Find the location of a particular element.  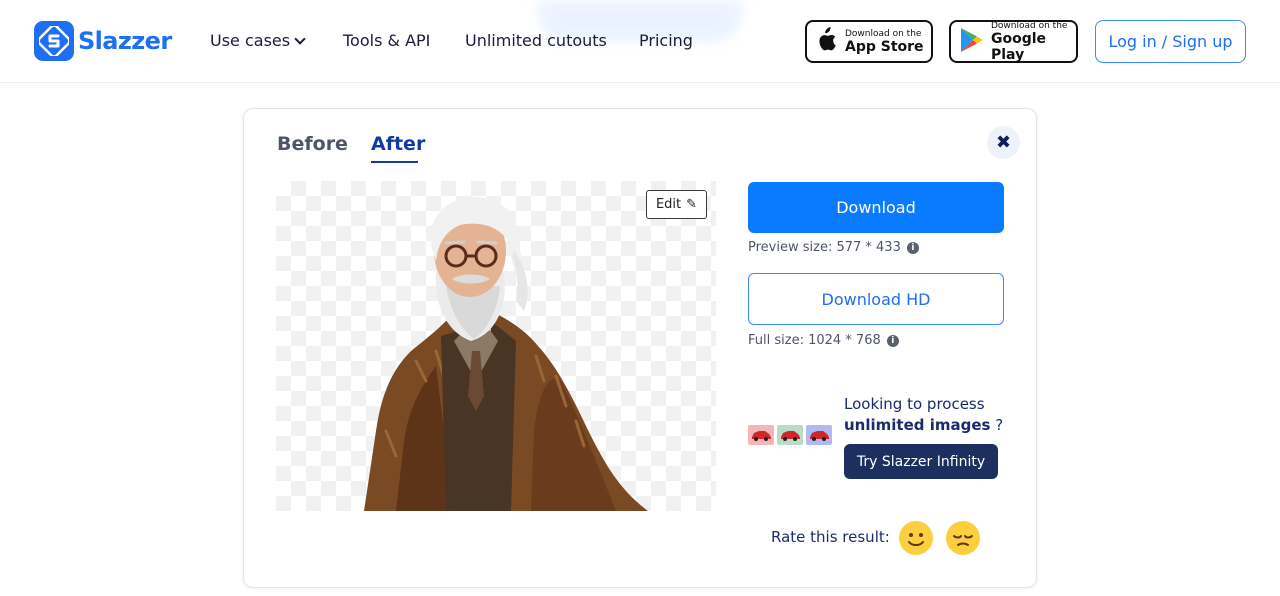

full-size-text: Full size: 1024 * 768 is located at coordinates (814, 340).